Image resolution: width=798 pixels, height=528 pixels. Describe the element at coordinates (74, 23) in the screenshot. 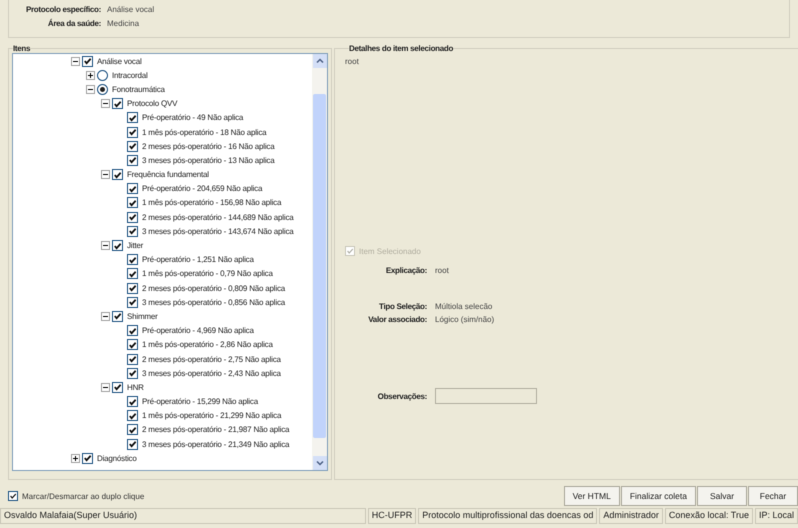

I see `field-label: Área da saúde:` at that location.